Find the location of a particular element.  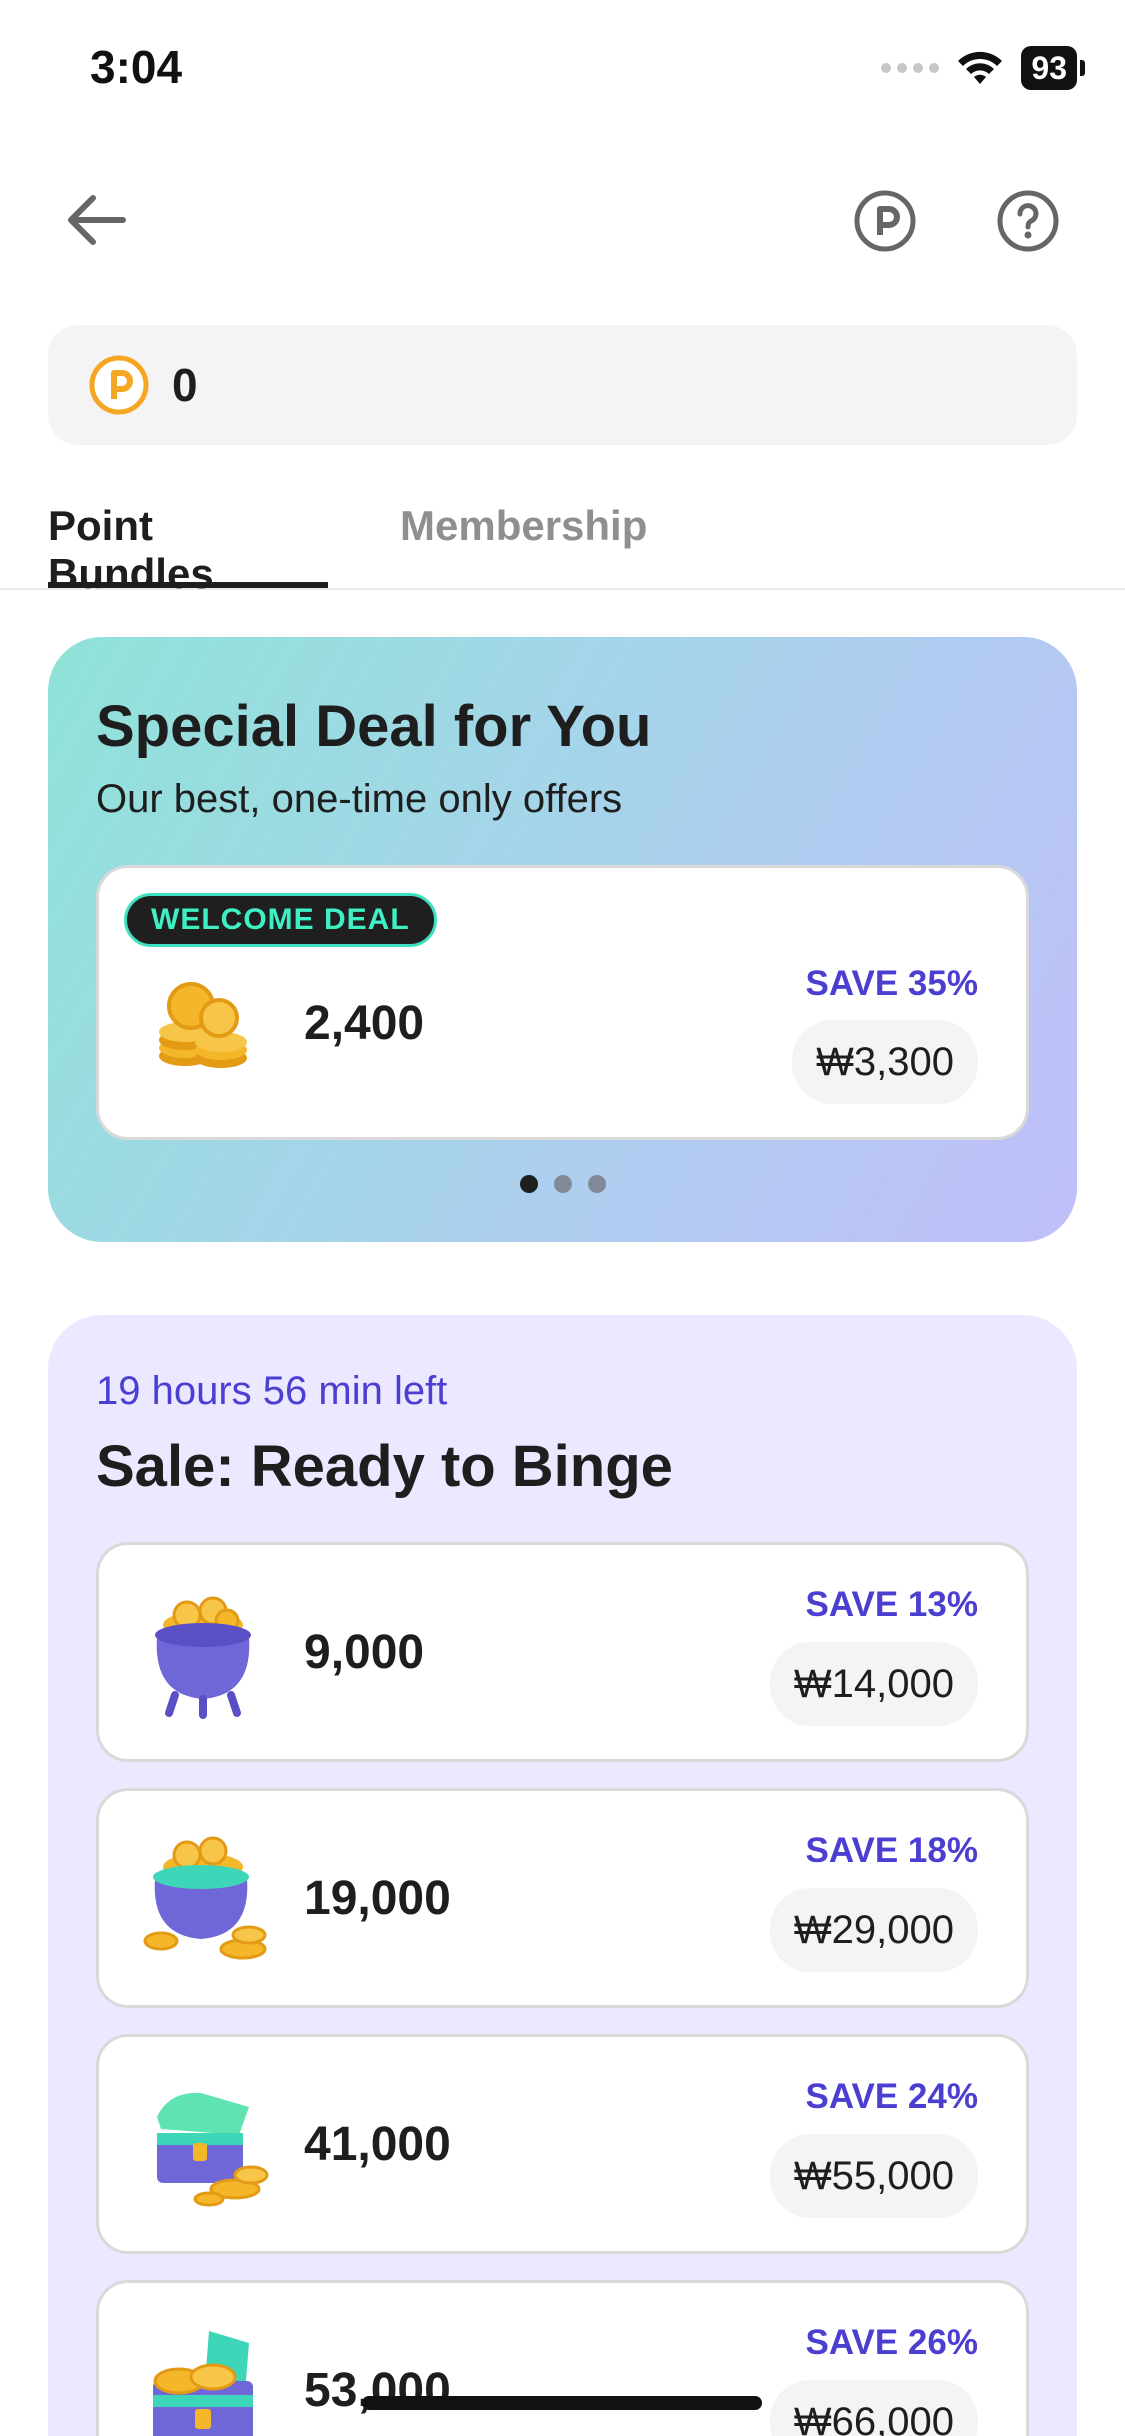

home-indicator is located at coordinates (562, 2403).